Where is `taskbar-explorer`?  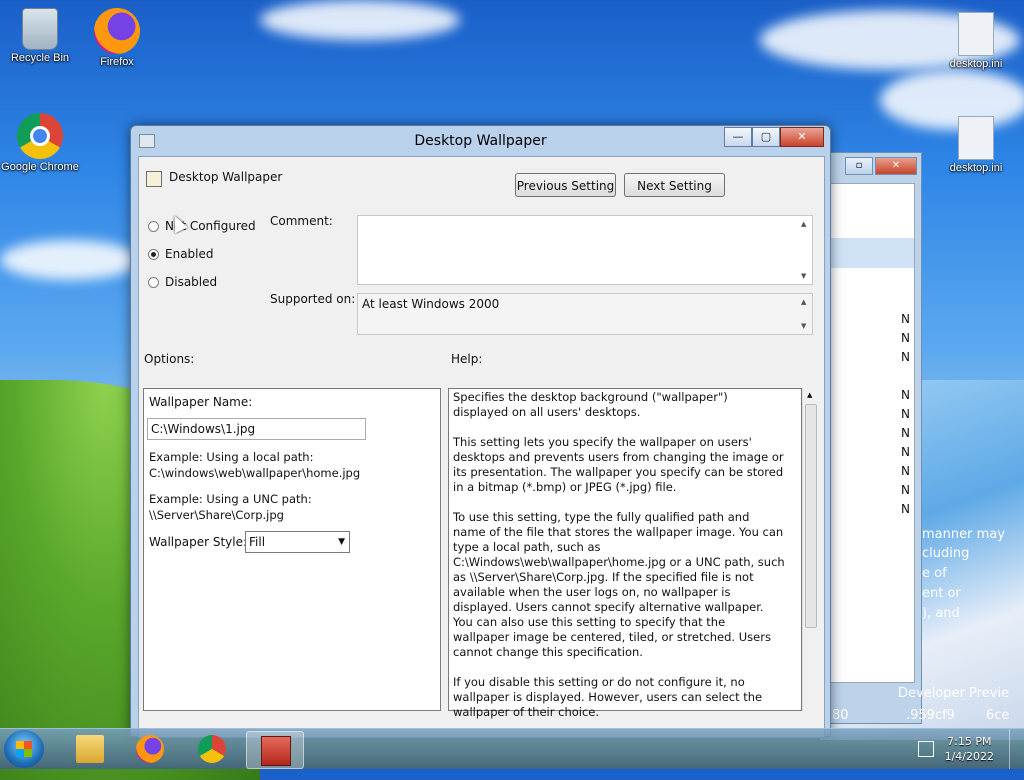
taskbar-explorer is located at coordinates (90, 749).